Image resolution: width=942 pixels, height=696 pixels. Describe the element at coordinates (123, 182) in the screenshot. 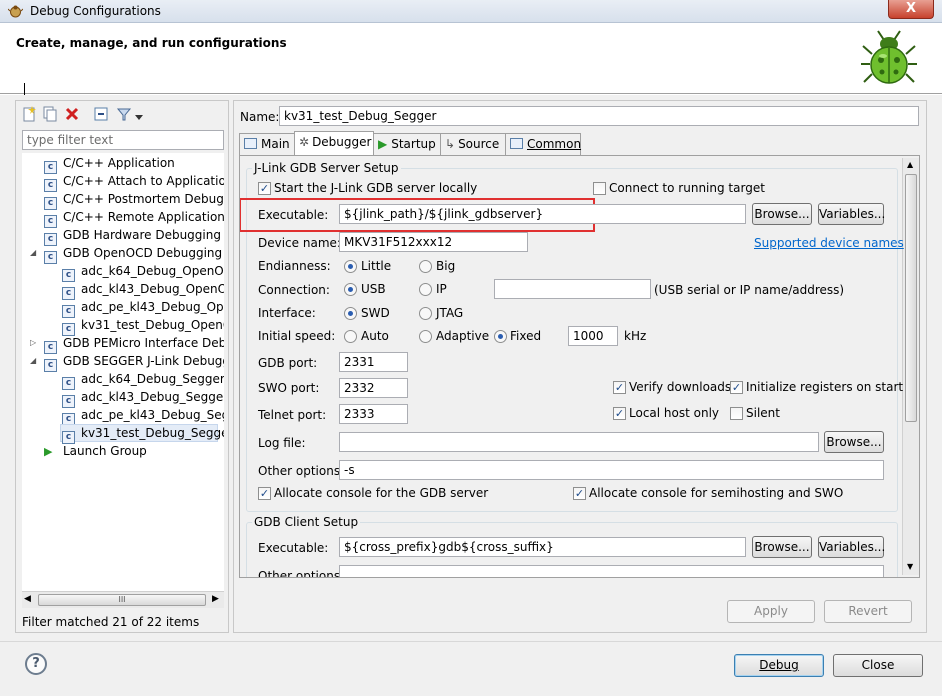

I see `tree-item: c C/C++ Attach to Application` at that location.